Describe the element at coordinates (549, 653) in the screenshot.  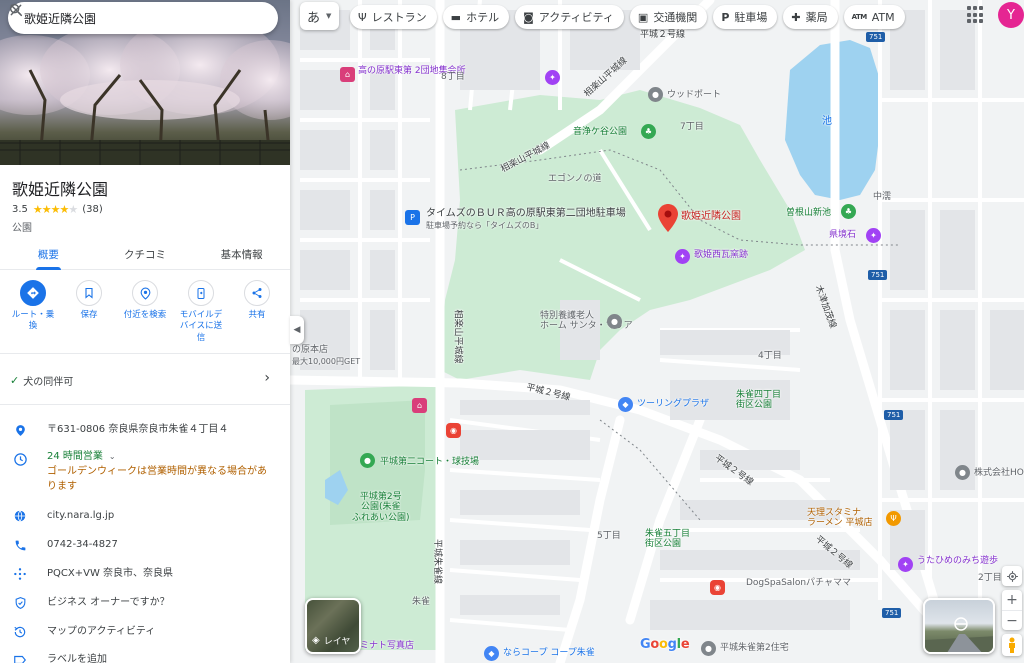
I see `map-label-naracoop: ならコープ コープ朱雀` at that location.